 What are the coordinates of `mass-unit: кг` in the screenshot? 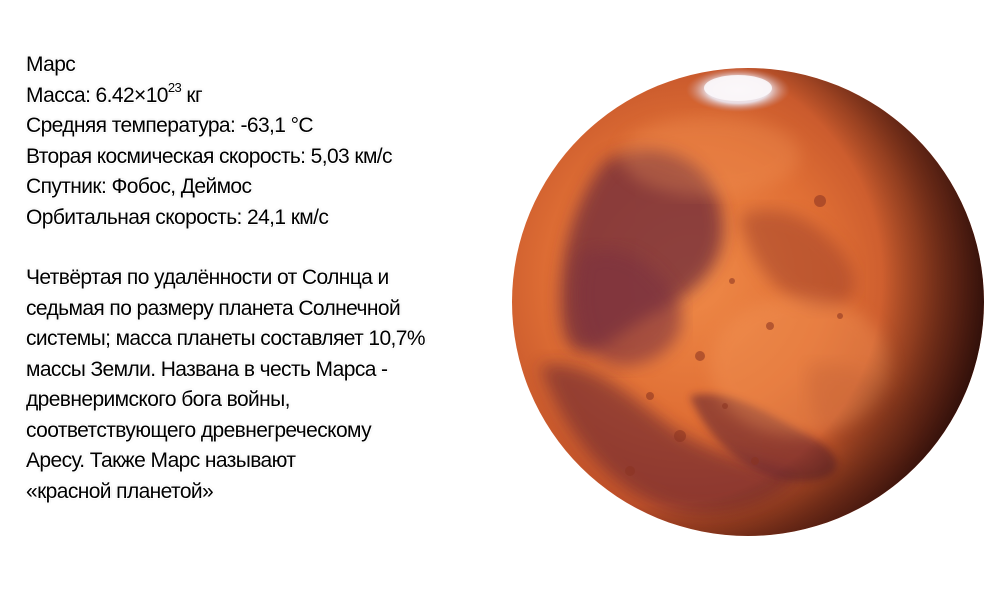 It's located at (192, 95).